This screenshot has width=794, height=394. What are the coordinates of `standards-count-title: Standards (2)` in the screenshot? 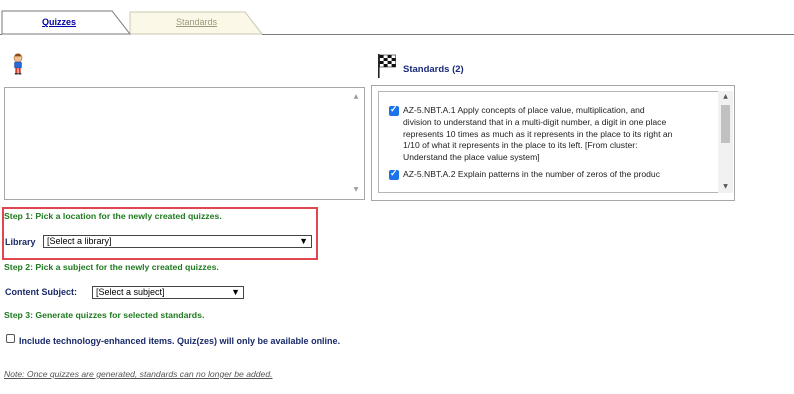 It's located at (433, 69).